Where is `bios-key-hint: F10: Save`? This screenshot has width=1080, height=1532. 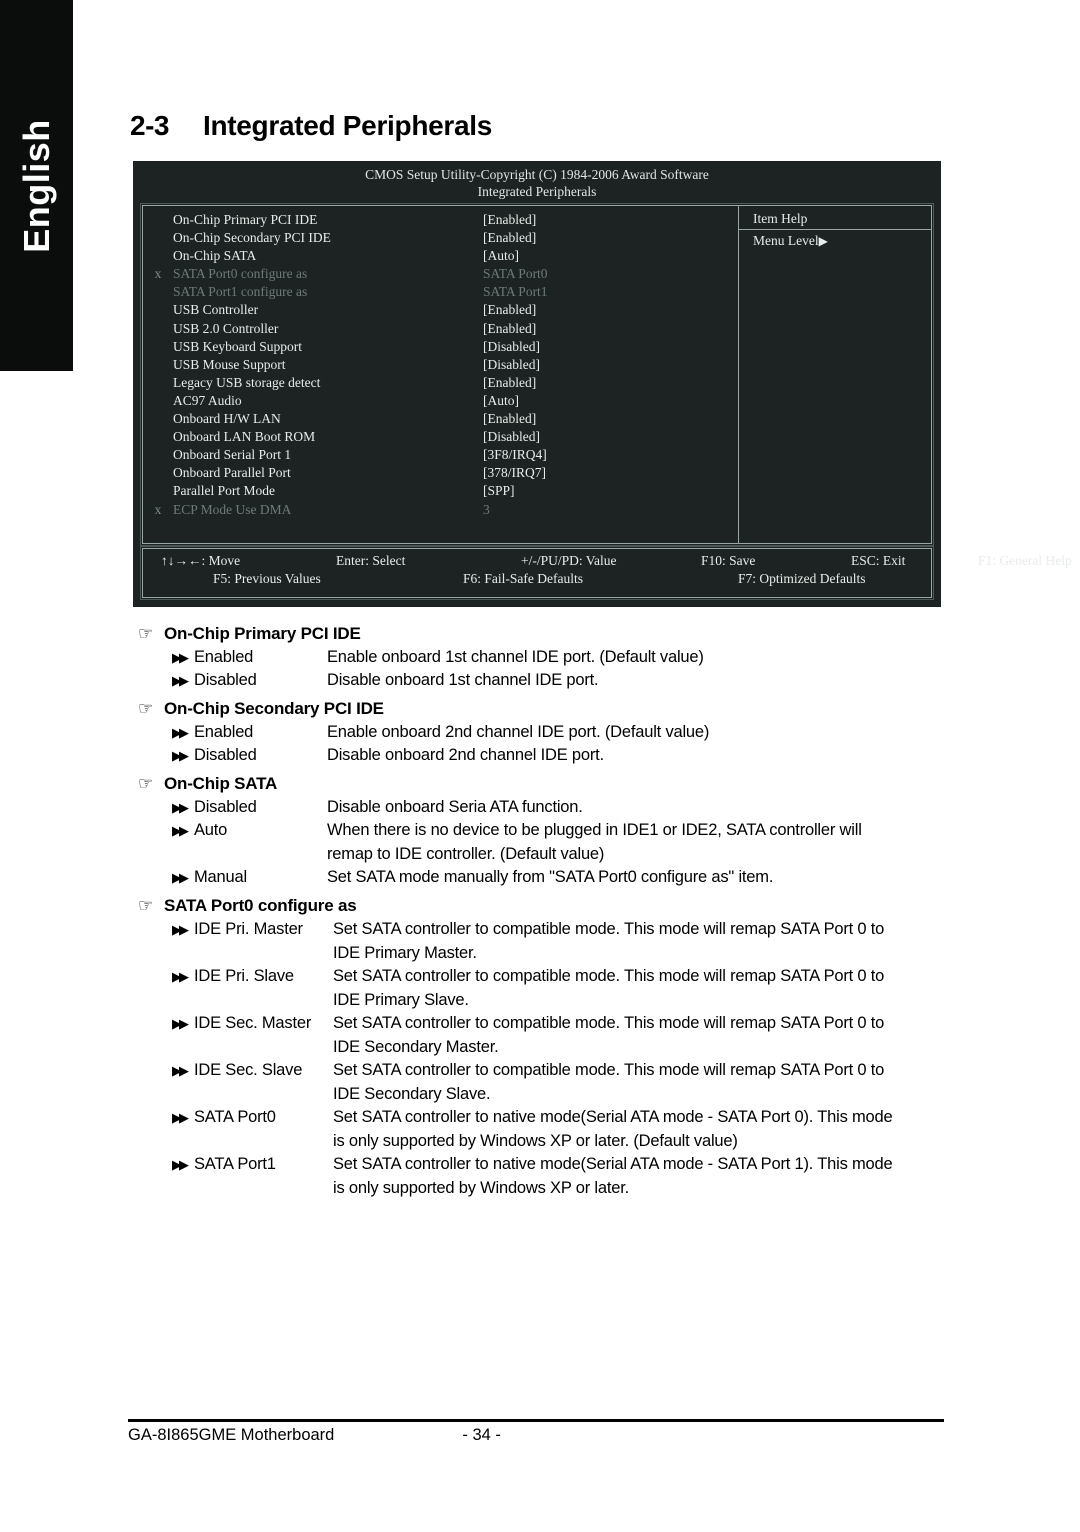
bios-key-hint: F10: Save is located at coordinates (728, 560).